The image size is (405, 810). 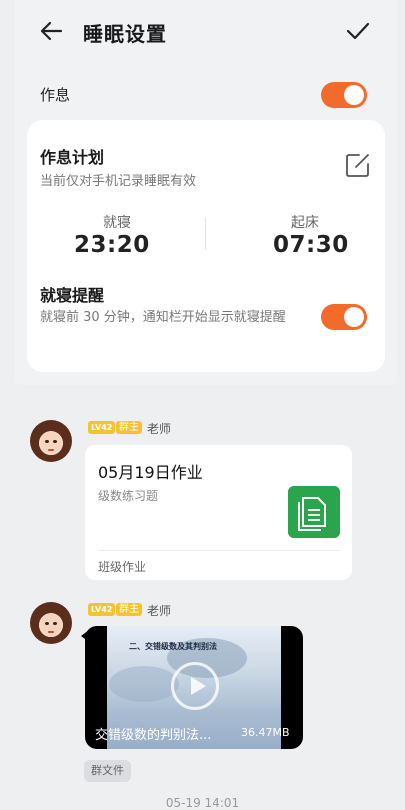 I want to click on check-icon, so click(x=358, y=31).